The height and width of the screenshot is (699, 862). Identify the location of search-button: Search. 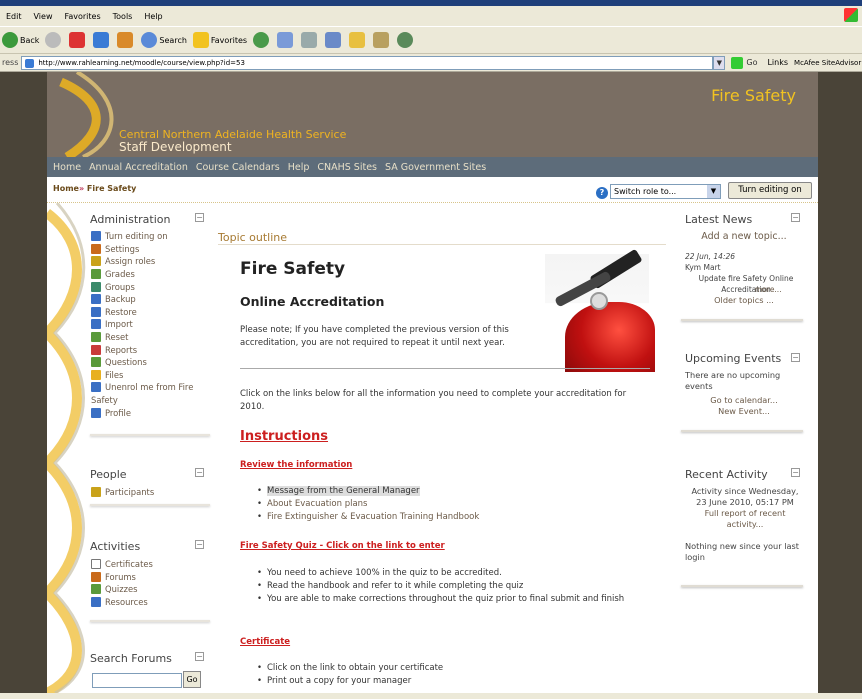
(164, 40).